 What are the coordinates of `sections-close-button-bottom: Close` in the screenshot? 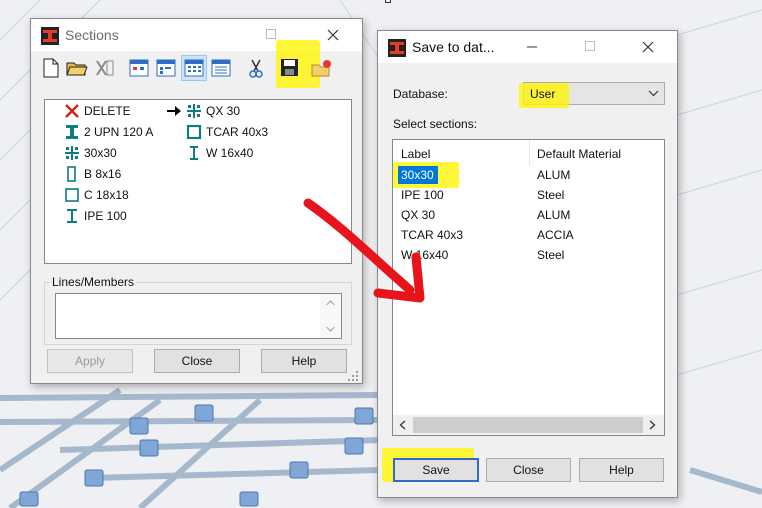 It's located at (197, 361).